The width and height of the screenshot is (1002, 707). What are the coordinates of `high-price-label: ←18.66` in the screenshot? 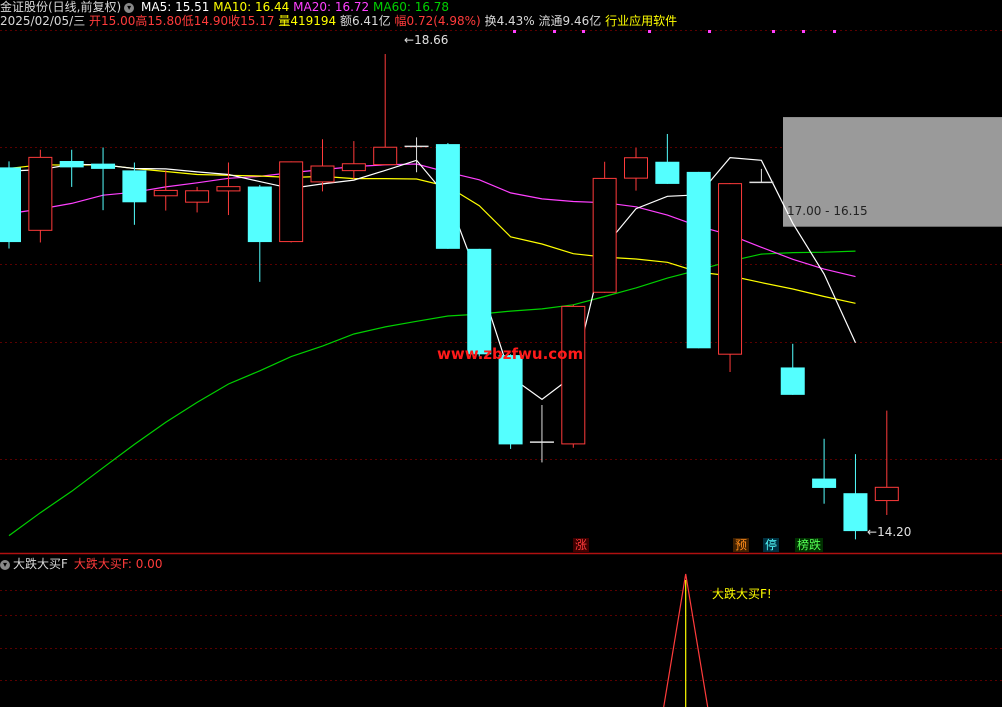 It's located at (426, 40).